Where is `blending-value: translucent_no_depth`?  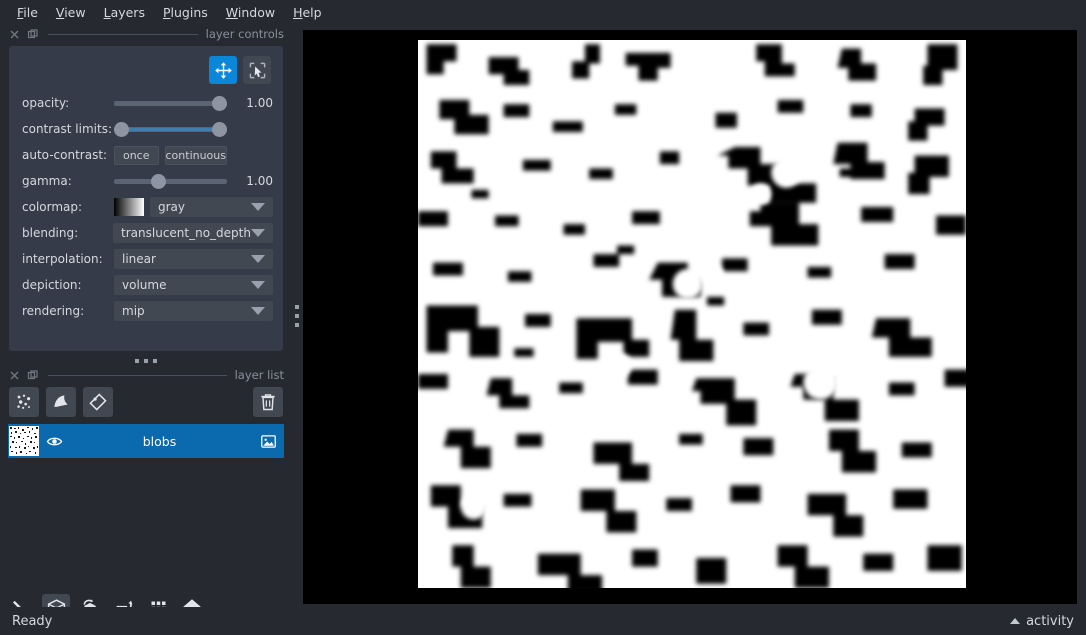 blending-value: translucent_no_depth is located at coordinates (186, 233).